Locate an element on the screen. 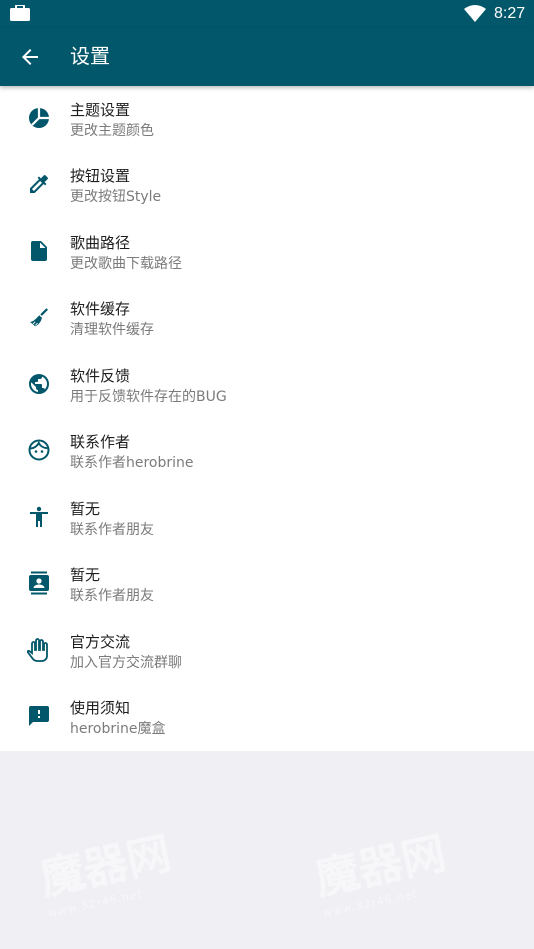 This screenshot has width=534, height=949. item-subtitle: 更改歌曲下载路径 is located at coordinates (126, 264).